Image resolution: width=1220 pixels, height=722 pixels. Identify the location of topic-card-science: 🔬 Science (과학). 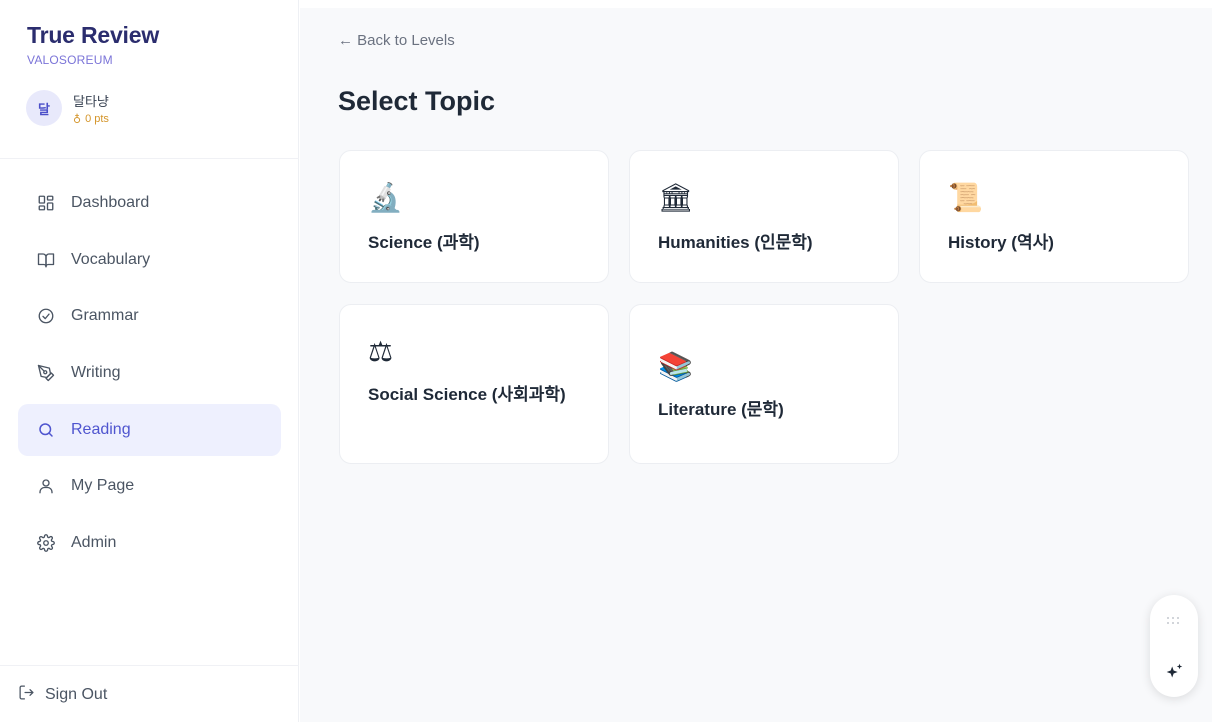
(474, 216).